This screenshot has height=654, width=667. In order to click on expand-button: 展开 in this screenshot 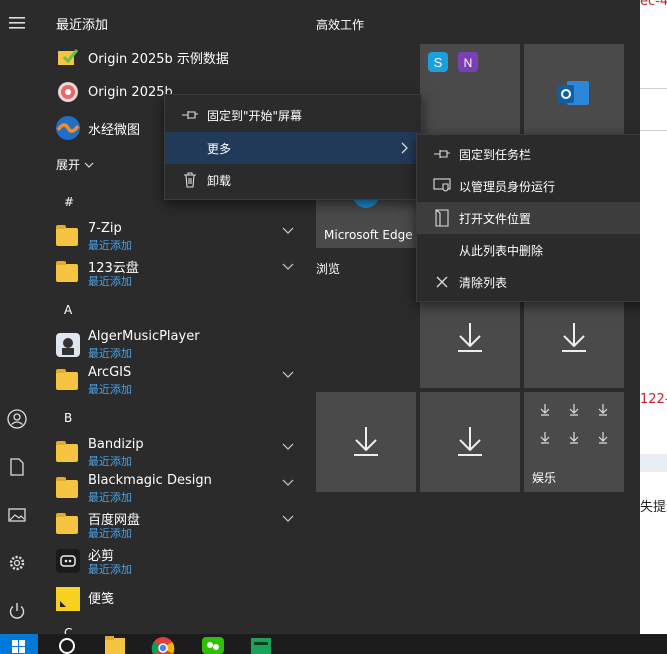, I will do `click(75, 164)`.